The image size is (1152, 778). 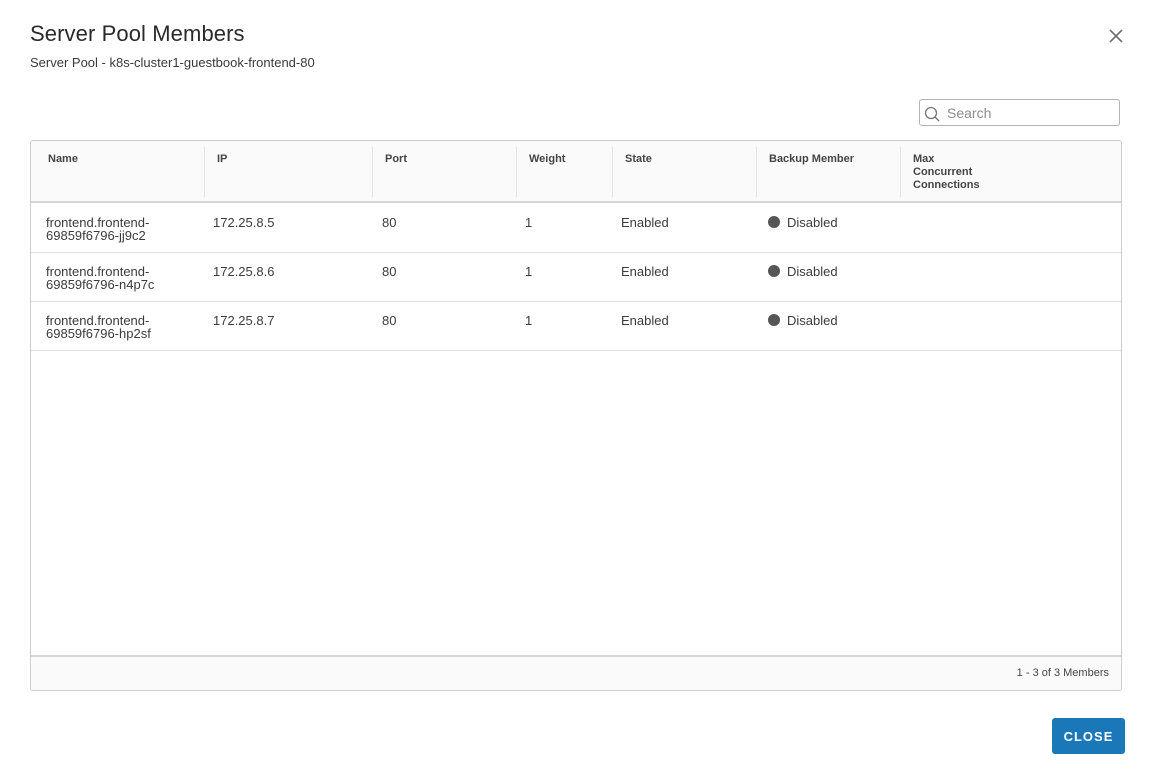 I want to click on pagination-summary: 1 - 3 of 3 Members, so click(x=1062, y=673).